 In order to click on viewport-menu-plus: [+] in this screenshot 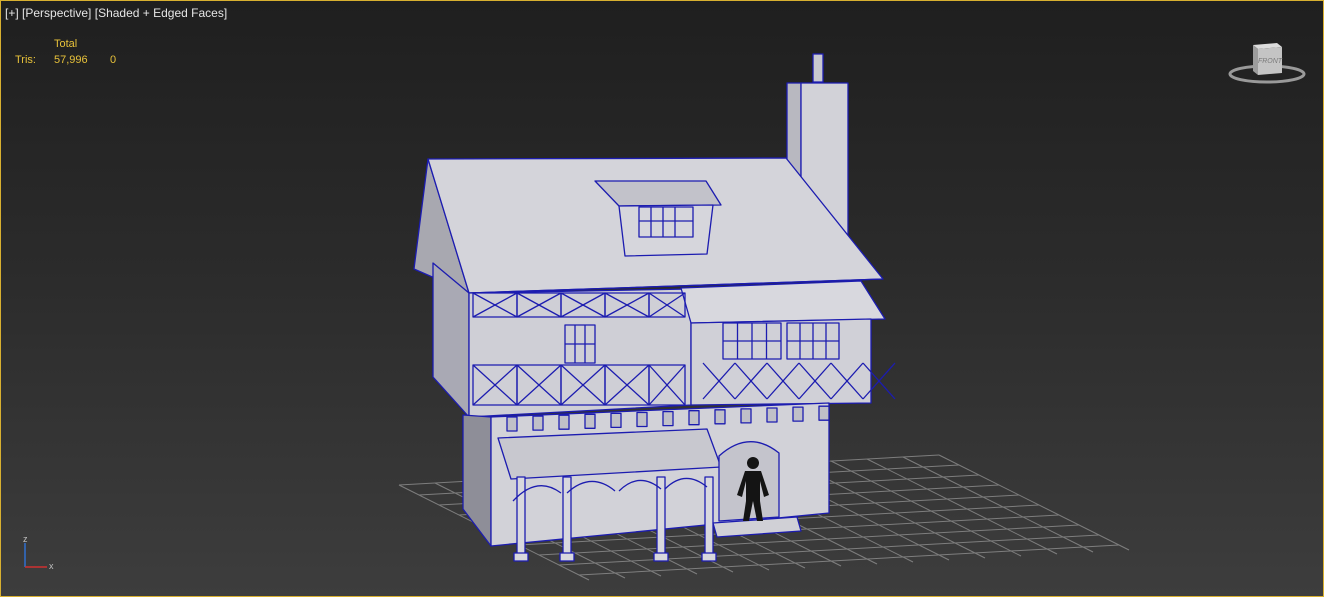, I will do `click(12, 13)`.